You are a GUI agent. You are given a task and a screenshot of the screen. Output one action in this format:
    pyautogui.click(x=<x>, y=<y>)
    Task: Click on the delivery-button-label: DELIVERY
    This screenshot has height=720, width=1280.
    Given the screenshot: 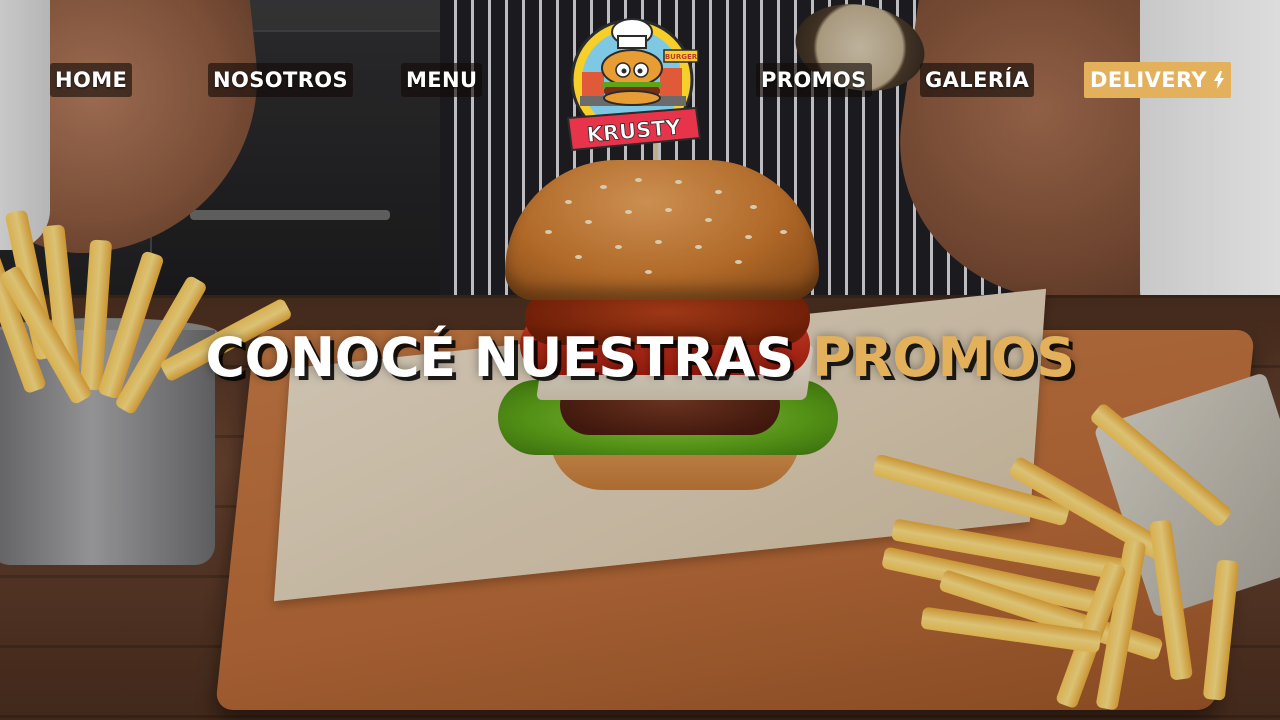 What is the action you would take?
    pyautogui.click(x=1148, y=80)
    